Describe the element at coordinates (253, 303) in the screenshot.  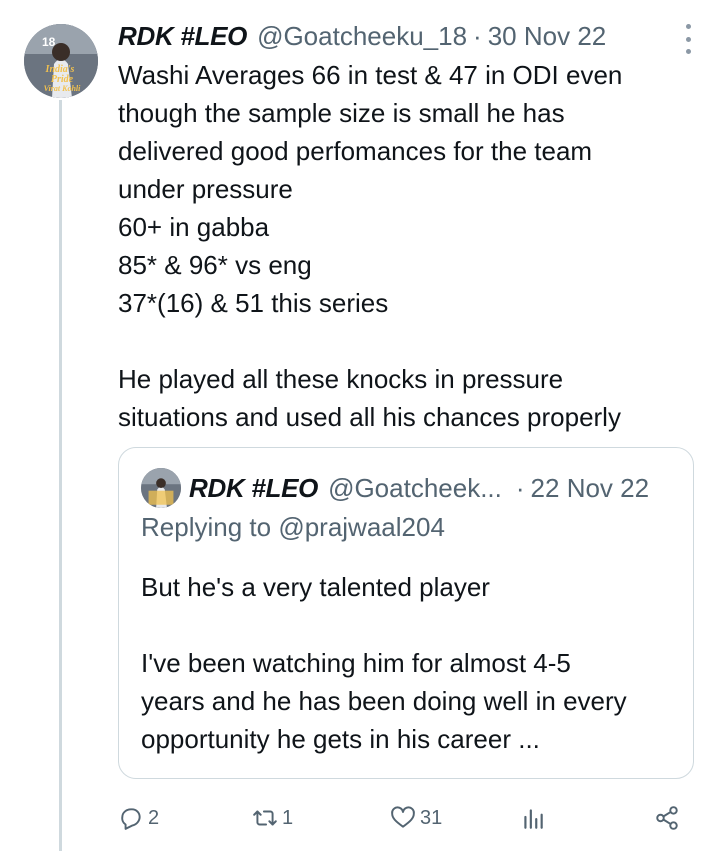
I see `tweet-text-line: 37*(16) & 51 this series` at that location.